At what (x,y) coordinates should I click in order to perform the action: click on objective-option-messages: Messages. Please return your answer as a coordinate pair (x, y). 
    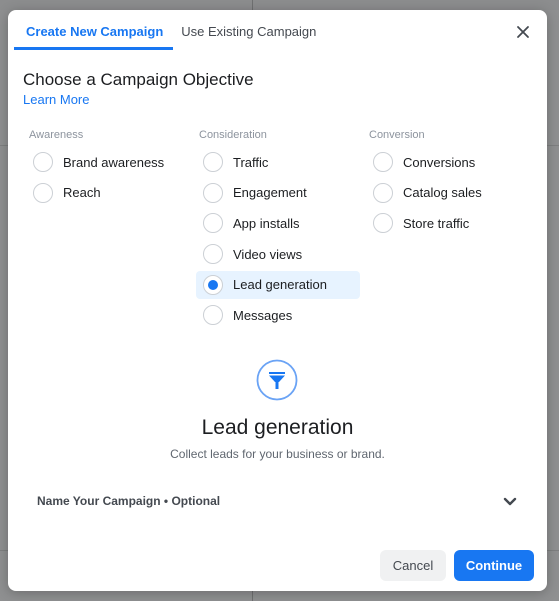
    Looking at the image, I should click on (278, 315).